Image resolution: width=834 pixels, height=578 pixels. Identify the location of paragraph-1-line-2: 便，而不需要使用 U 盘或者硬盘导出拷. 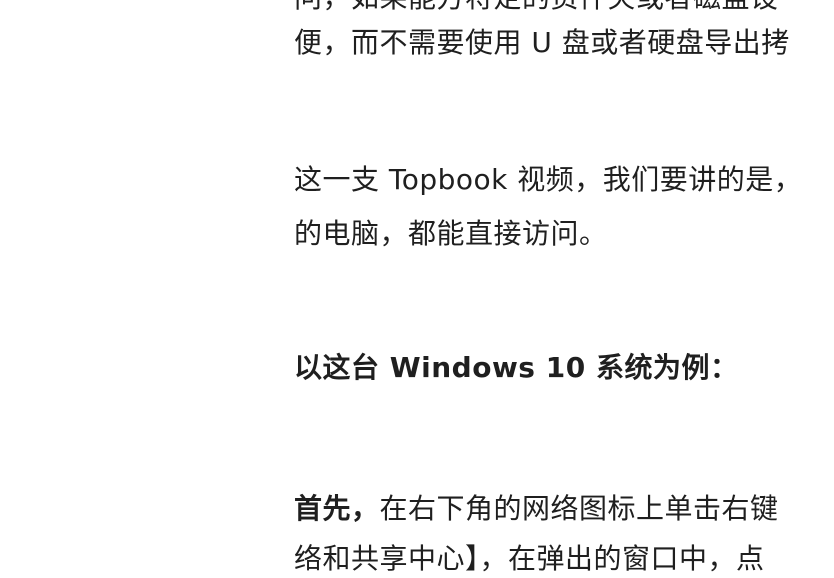
(542, 42).